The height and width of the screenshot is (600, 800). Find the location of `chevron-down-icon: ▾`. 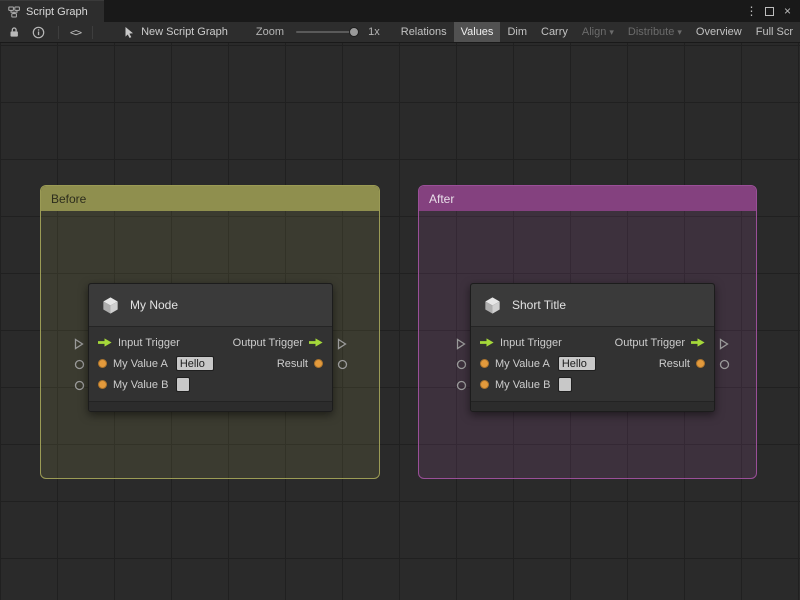

chevron-down-icon: ▾ is located at coordinates (679, 31).